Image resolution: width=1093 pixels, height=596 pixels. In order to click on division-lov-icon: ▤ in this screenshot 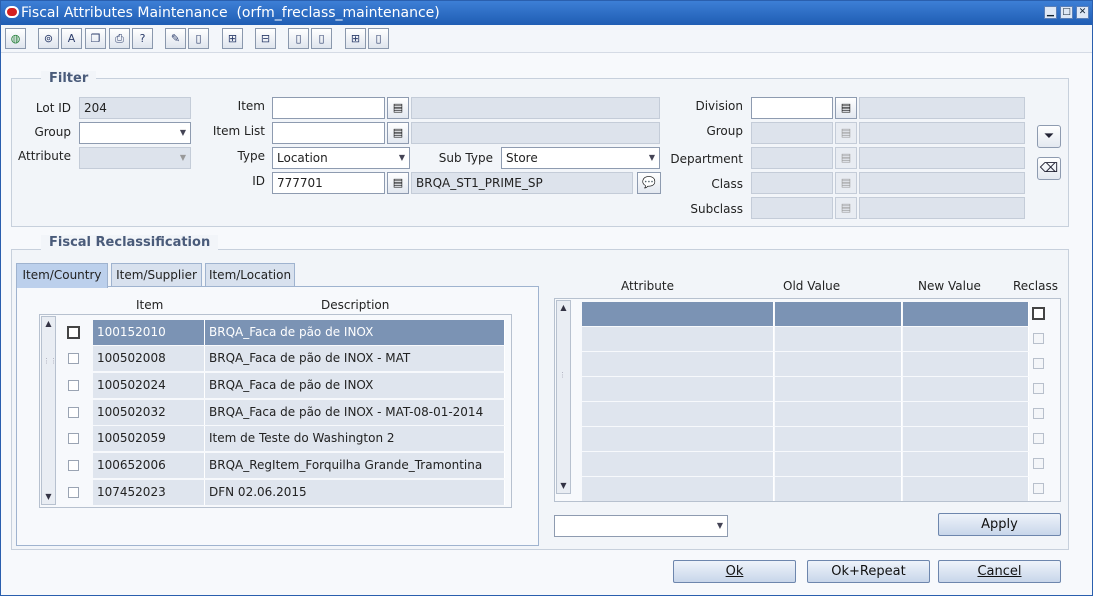, I will do `click(846, 108)`.